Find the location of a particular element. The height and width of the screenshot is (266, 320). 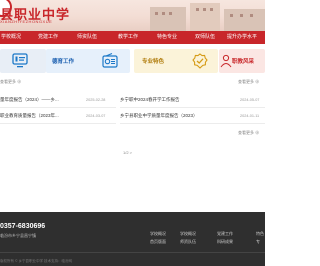

quick-link-label: 职教风采 is located at coordinates (243, 62).